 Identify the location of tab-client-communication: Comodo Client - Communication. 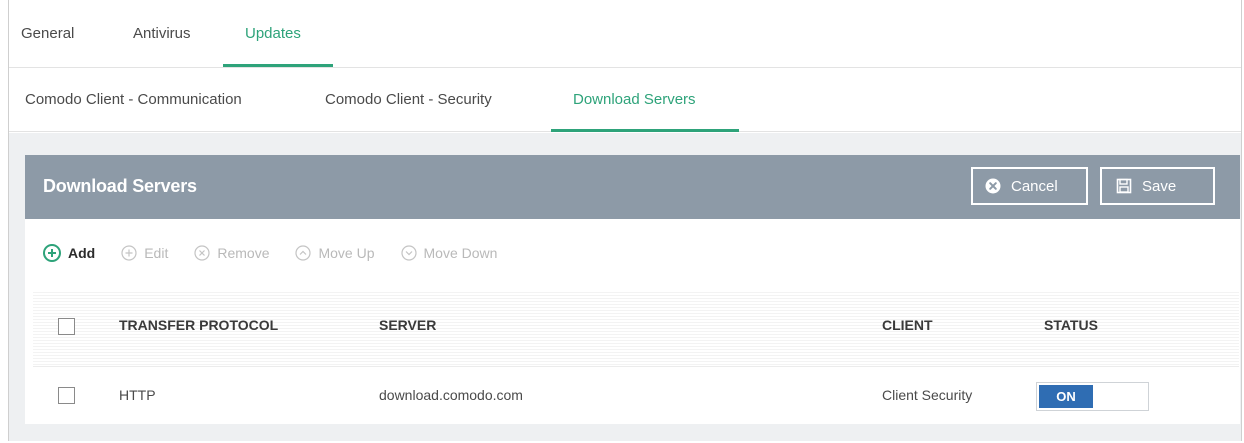
(133, 99).